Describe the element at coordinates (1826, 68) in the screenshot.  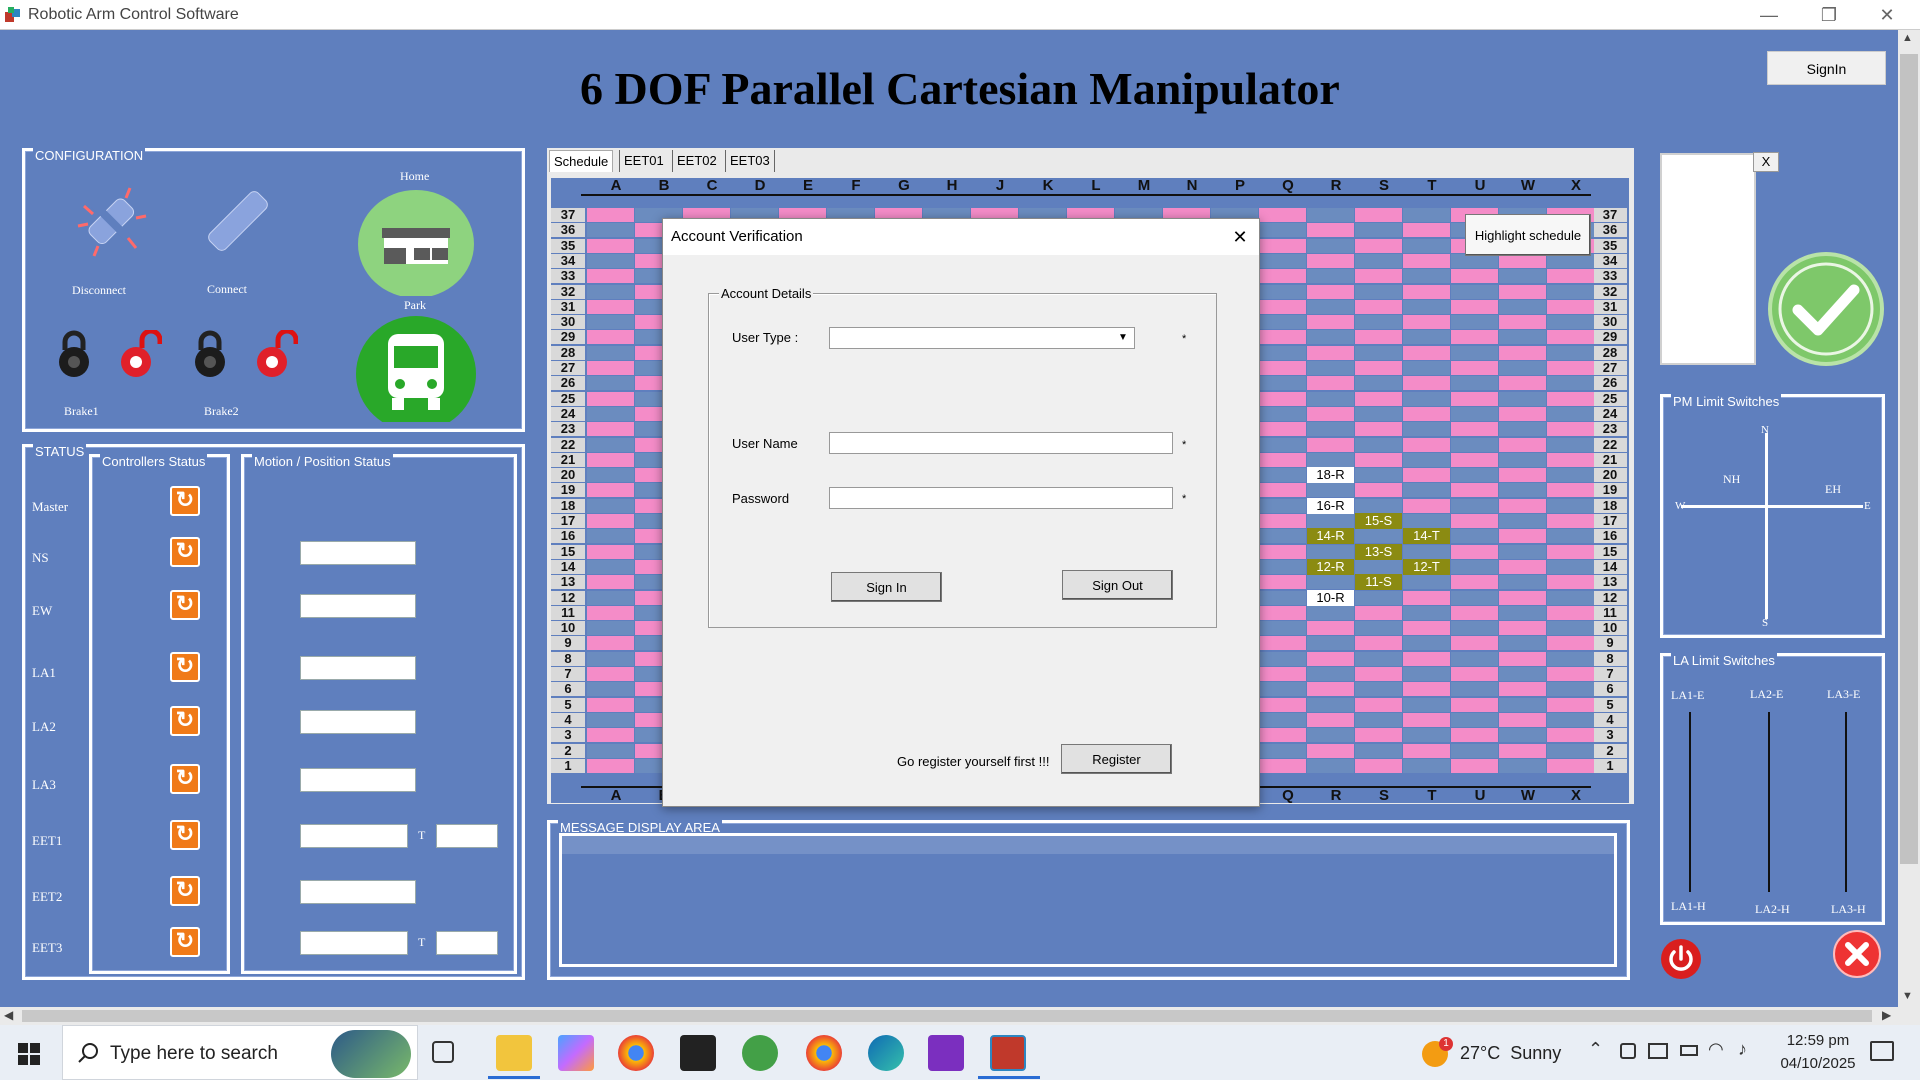
I see `signin-button: SignIn` at that location.